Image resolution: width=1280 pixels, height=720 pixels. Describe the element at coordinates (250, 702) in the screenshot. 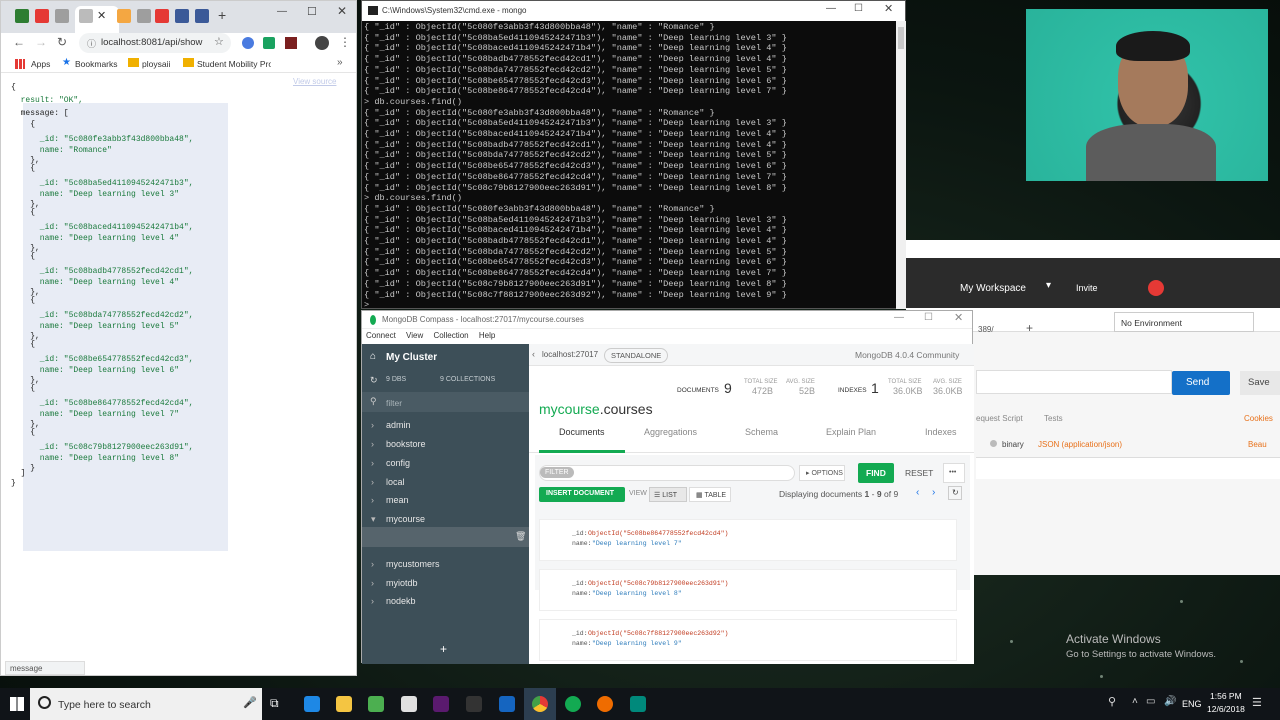

I see `microphone-icon: 🎤` at that location.